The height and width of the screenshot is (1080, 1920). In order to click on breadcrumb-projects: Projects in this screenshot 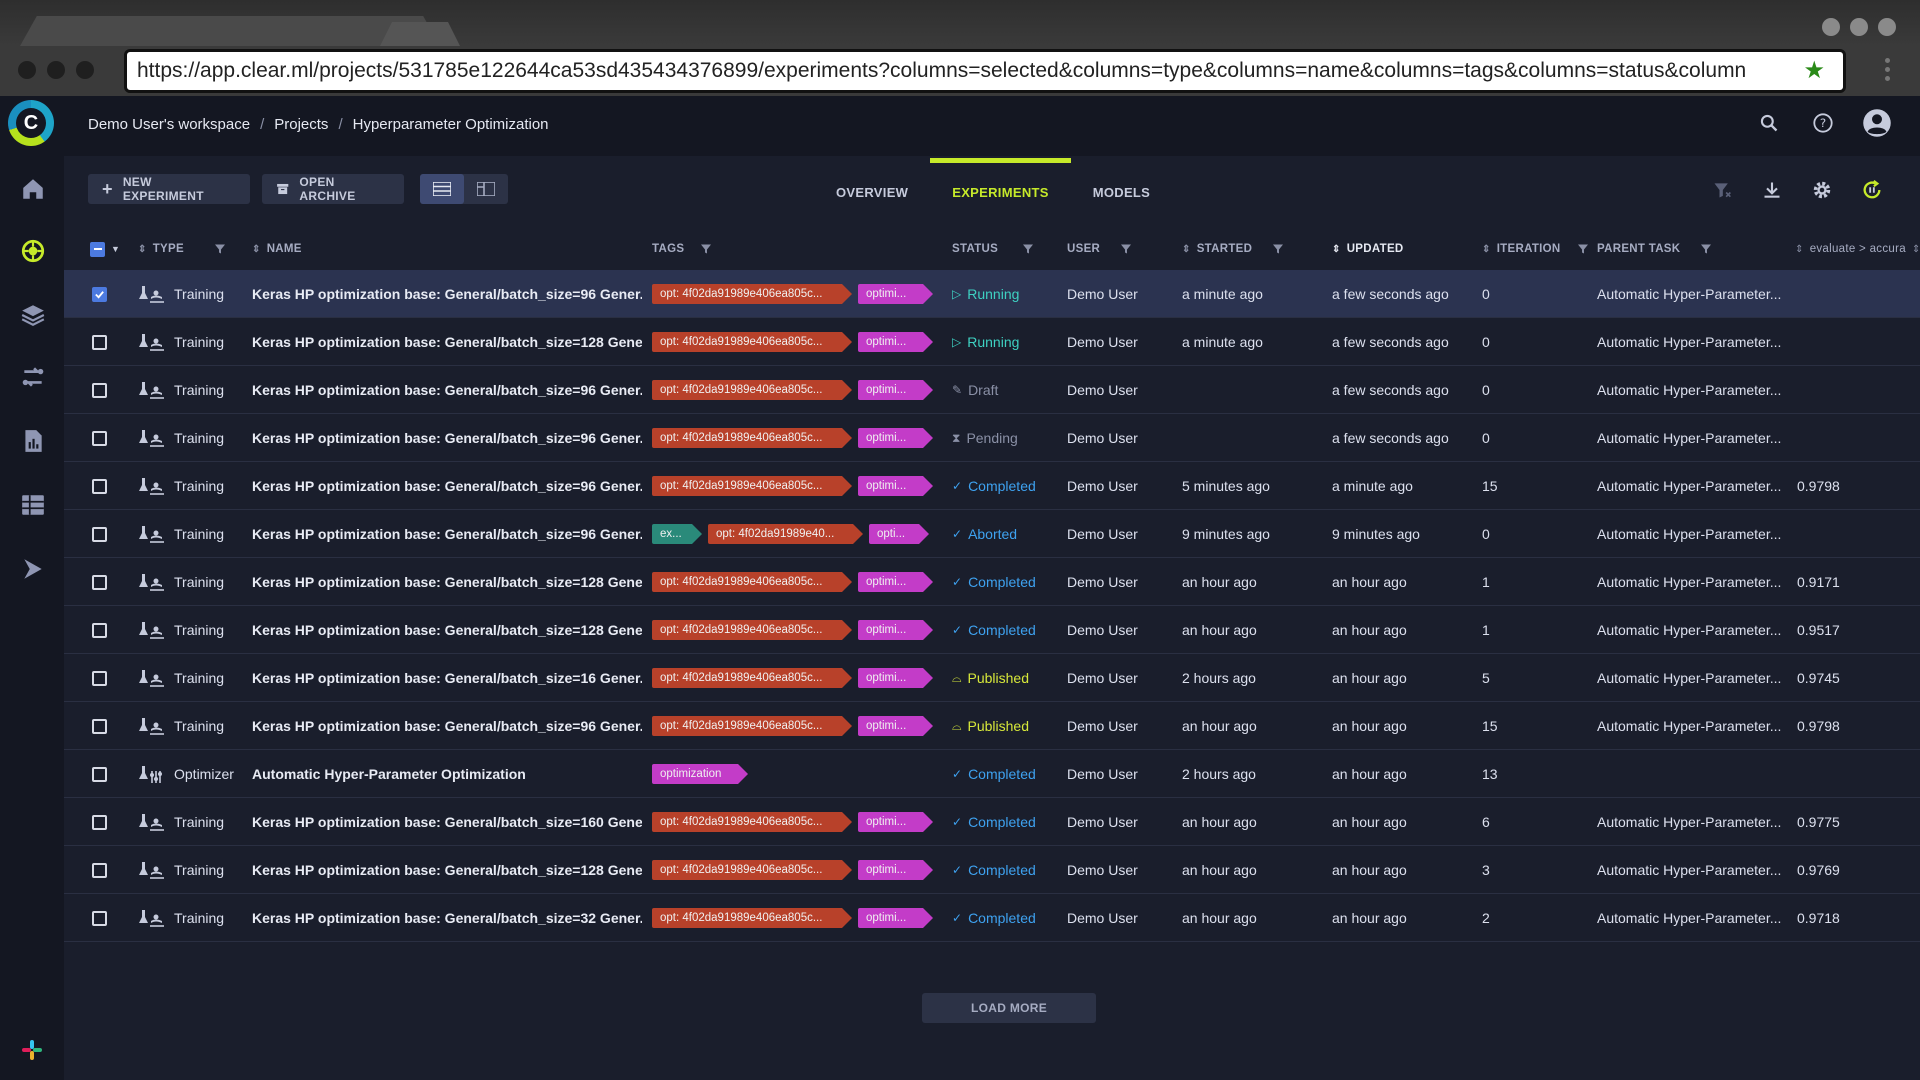, I will do `click(301, 124)`.